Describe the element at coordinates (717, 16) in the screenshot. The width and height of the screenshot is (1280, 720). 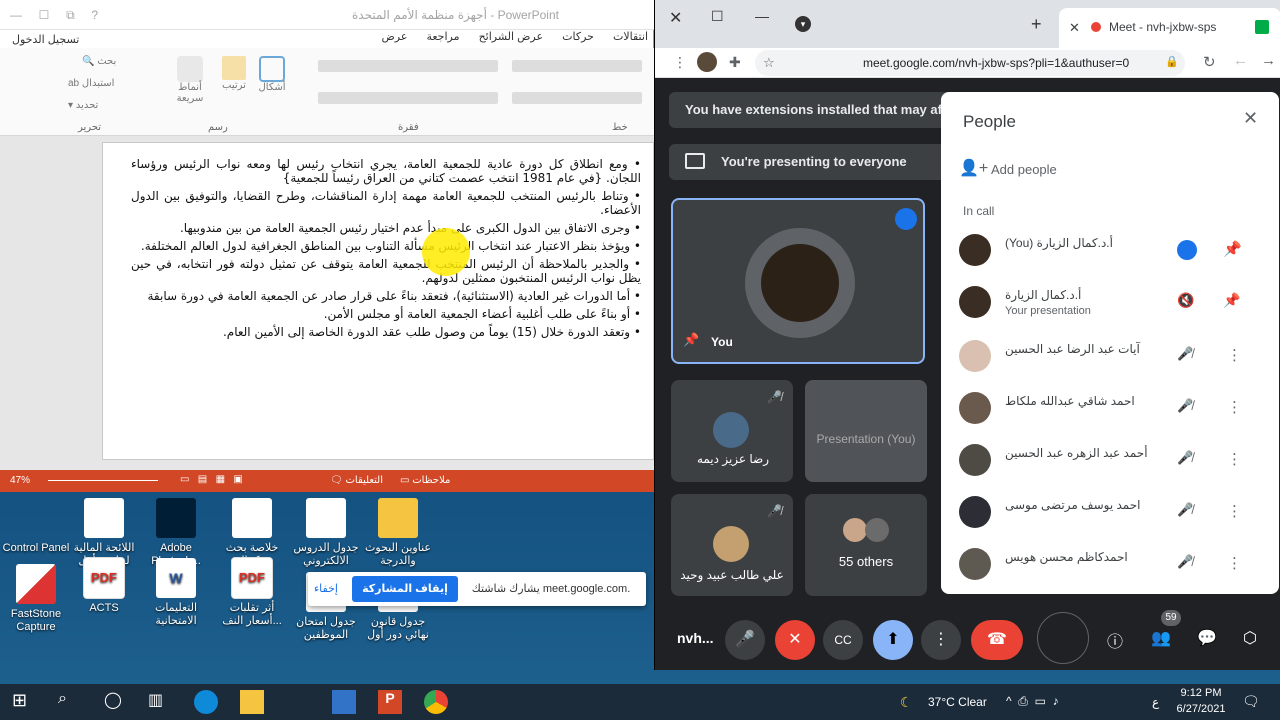
I see `maximize-icon: ☐` at that location.